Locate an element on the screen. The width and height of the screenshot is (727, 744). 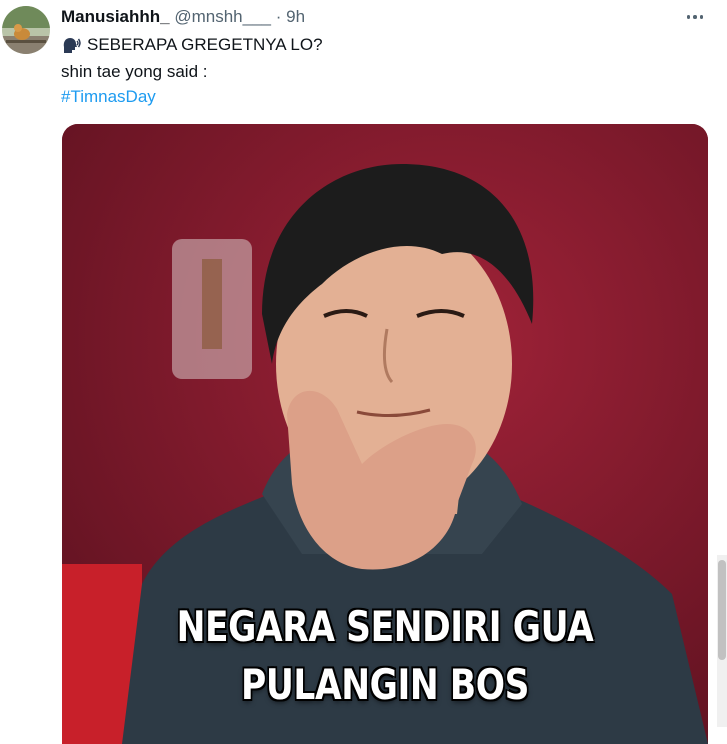
hashtag-link: #TimnasDay is located at coordinates (108, 97).